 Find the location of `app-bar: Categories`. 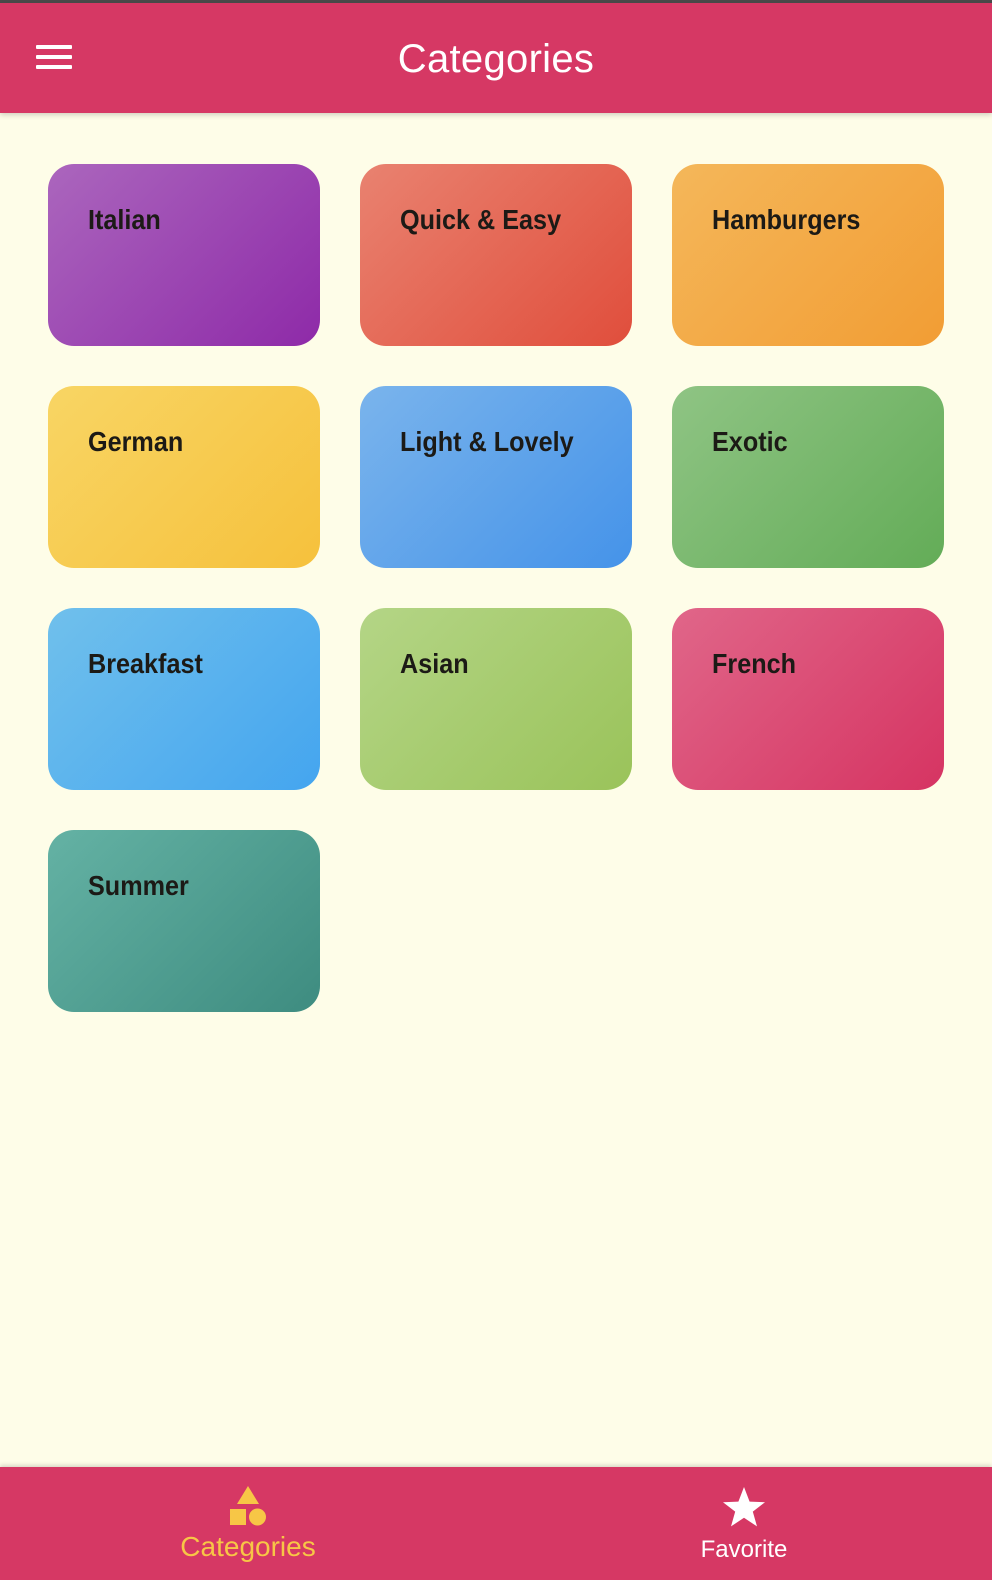

app-bar: Categories is located at coordinates (496, 58).